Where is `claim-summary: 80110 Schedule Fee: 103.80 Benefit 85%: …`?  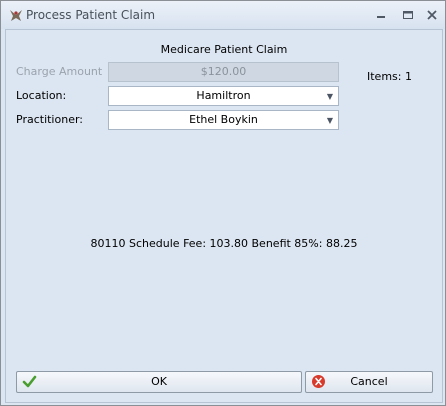
claim-summary: 80110 Schedule Fee: 103.80 Benefit 85%: … is located at coordinates (224, 243).